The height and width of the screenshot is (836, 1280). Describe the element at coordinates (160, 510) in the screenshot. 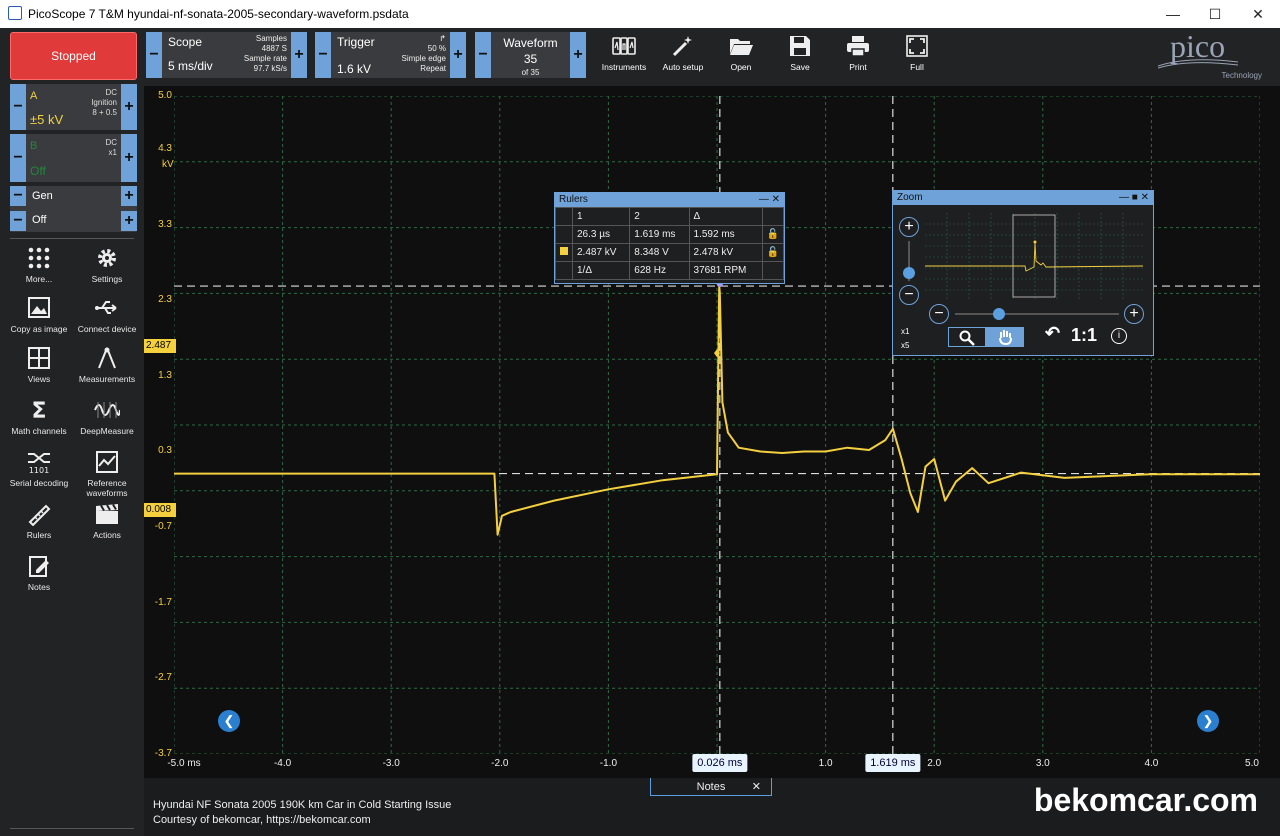

I see `voltage-ruler-2-marker: 0.008` at that location.